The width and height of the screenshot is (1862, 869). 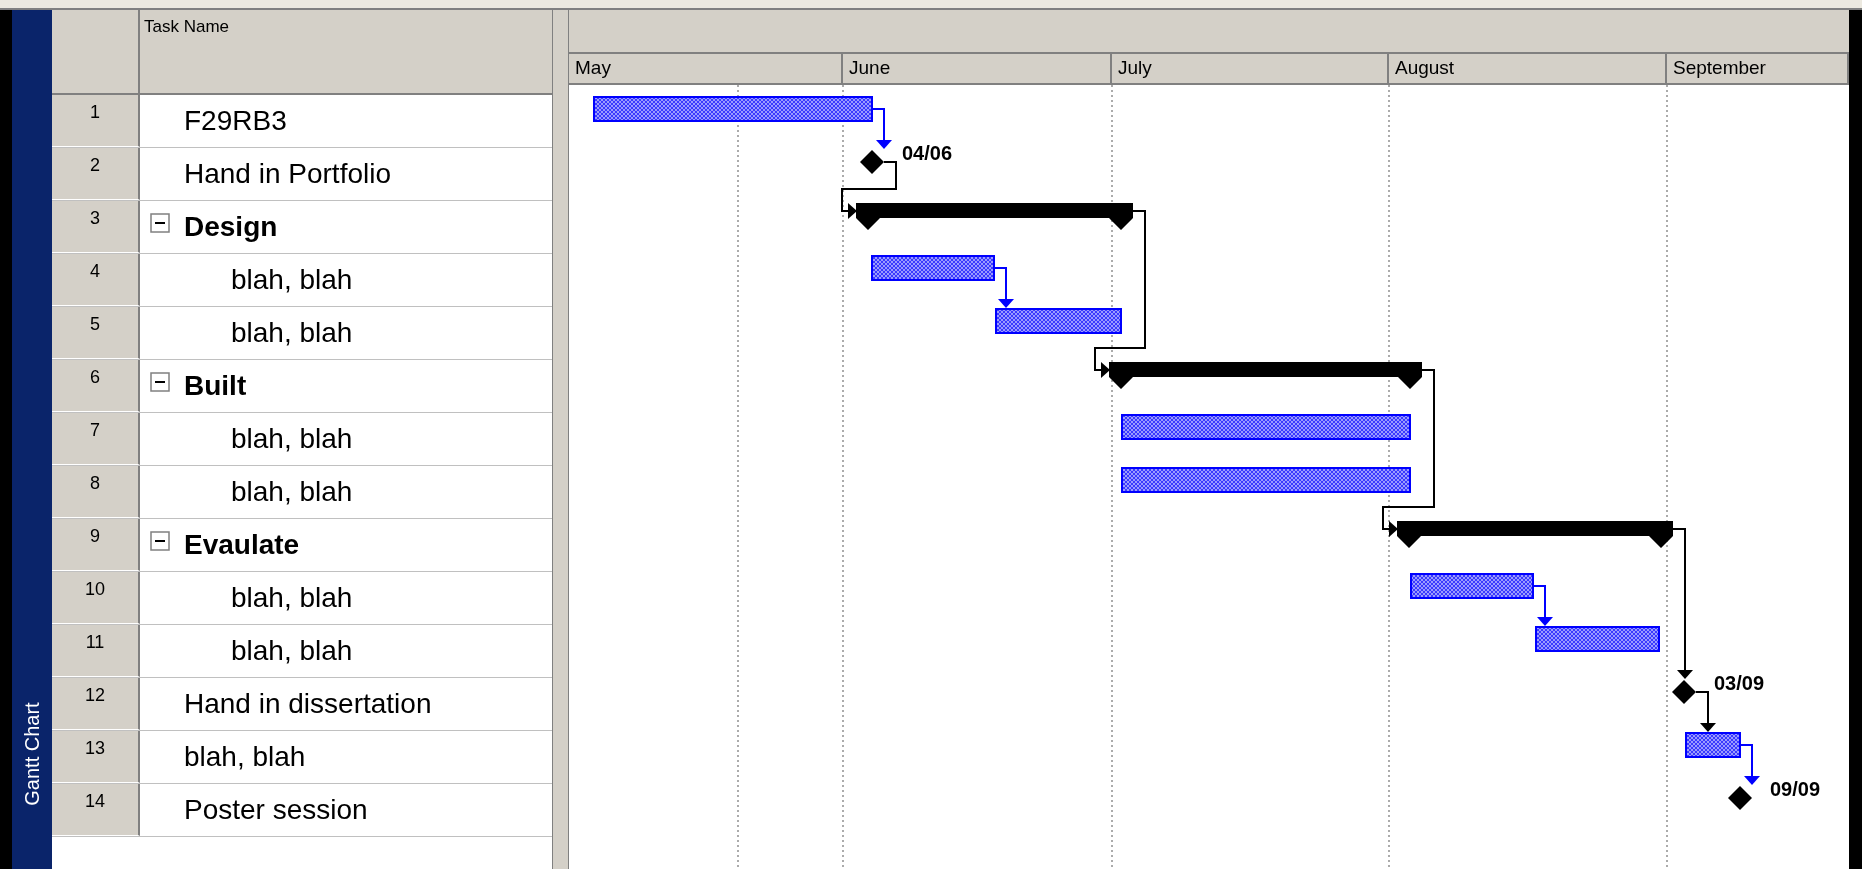 What do you see at coordinates (95, 801) in the screenshot?
I see `row-number: 14` at bounding box center [95, 801].